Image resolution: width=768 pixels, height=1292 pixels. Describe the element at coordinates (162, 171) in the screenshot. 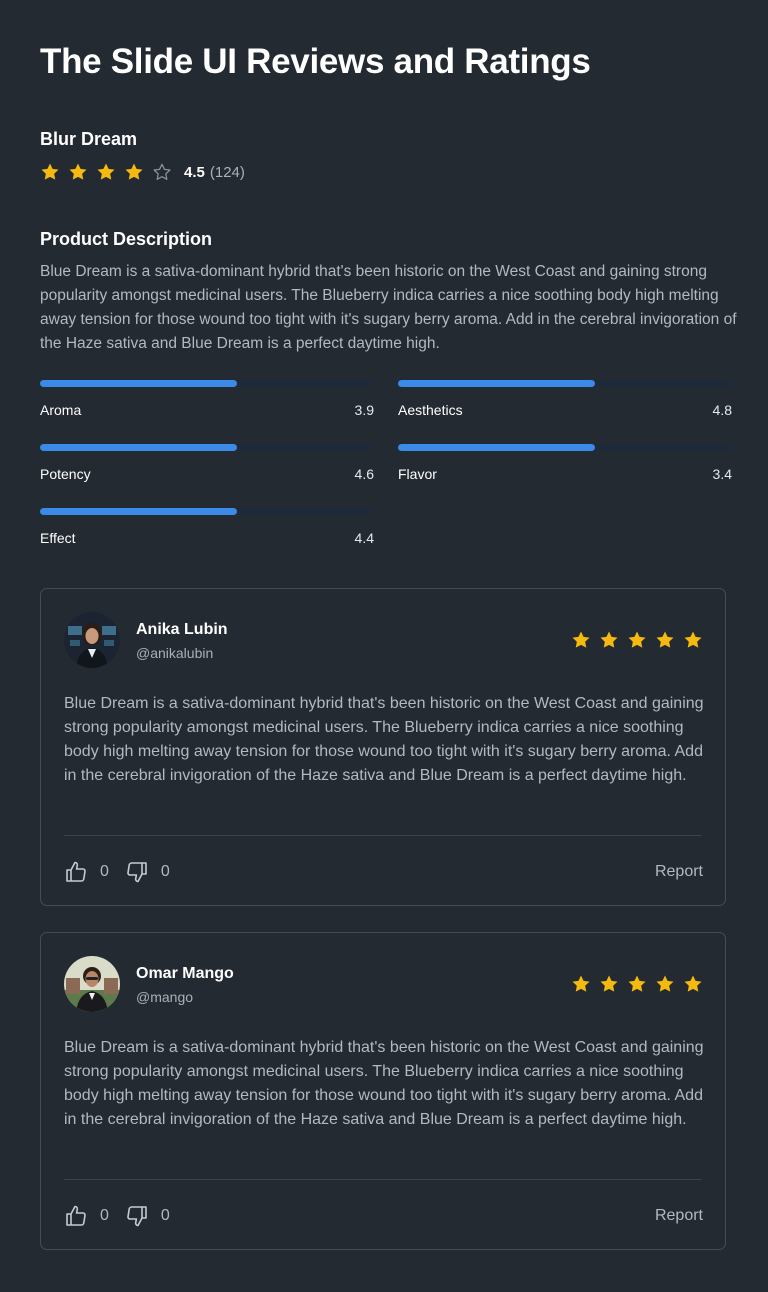

I see `star-outline-icon` at that location.